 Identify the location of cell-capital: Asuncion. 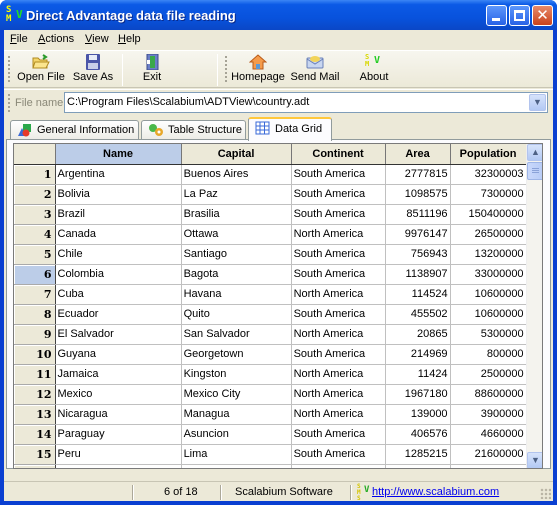
(236, 434).